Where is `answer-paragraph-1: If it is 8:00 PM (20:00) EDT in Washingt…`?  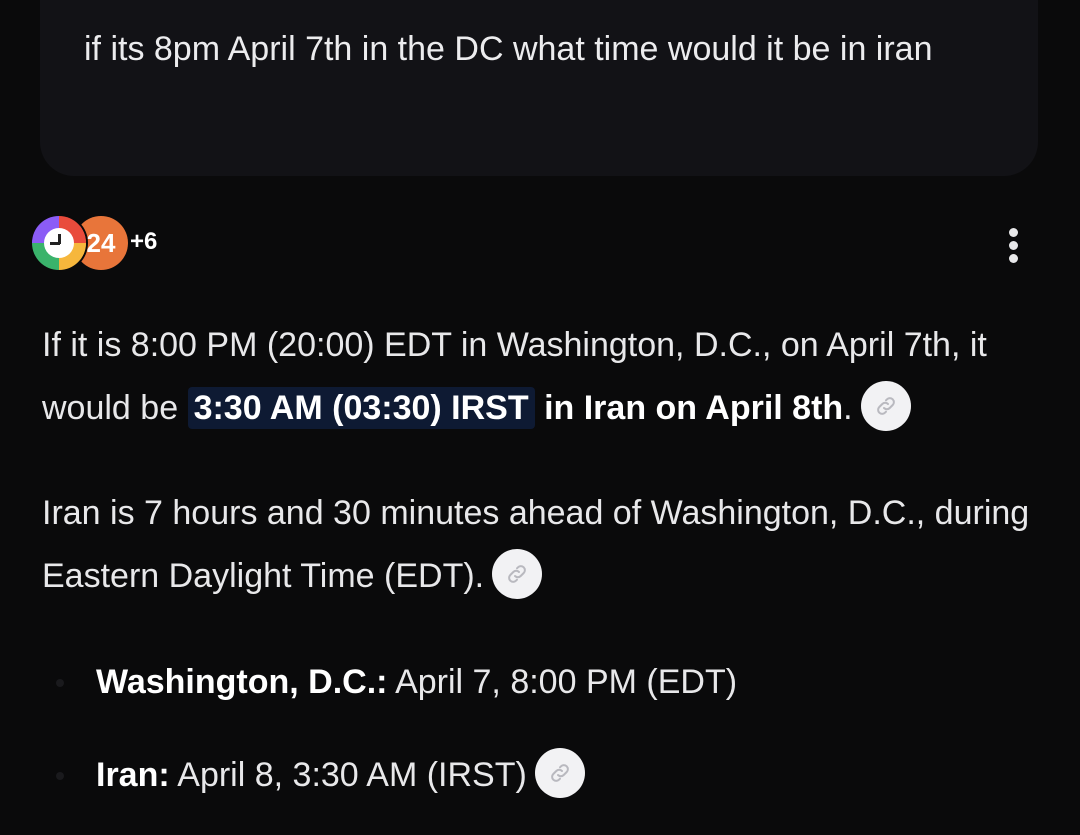
answer-paragraph-1: If it is 8:00 PM (20:00) EDT in Washingt… is located at coordinates (537, 377).